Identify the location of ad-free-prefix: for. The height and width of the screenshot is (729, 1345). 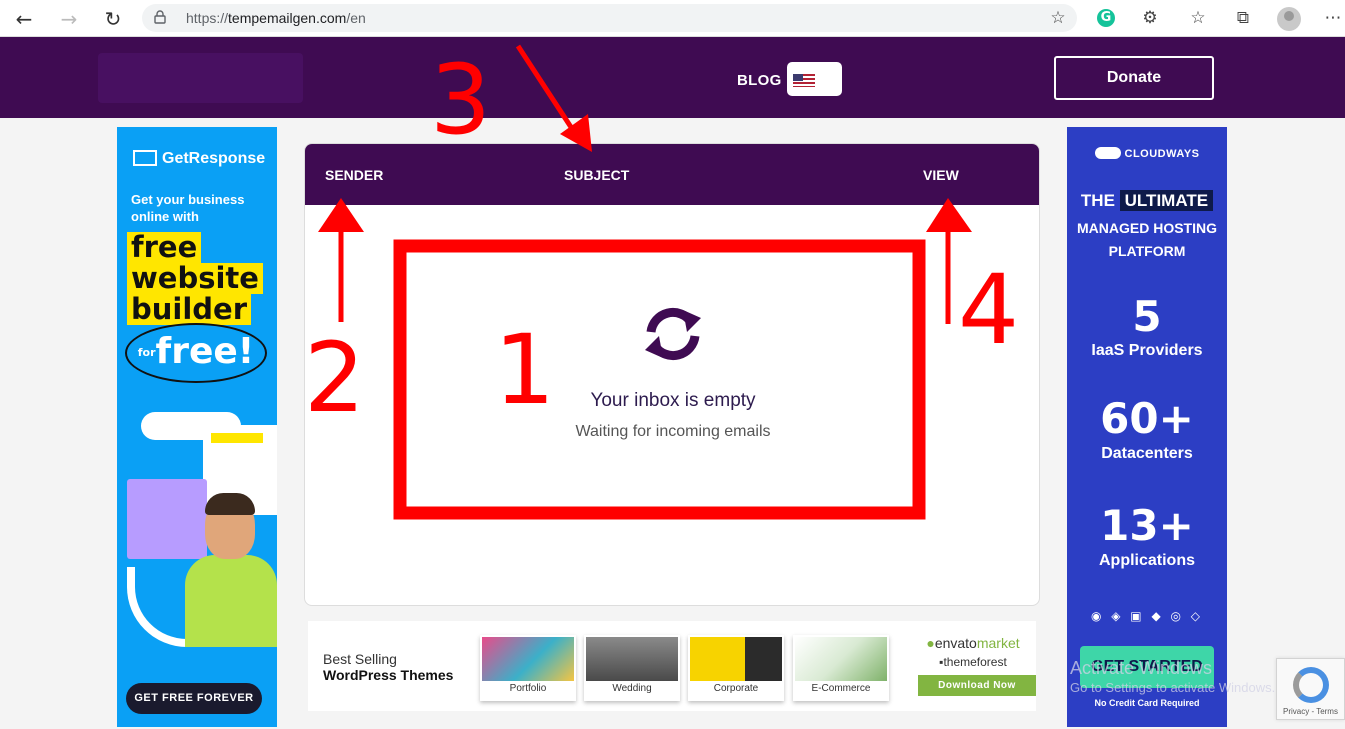
(146, 352).